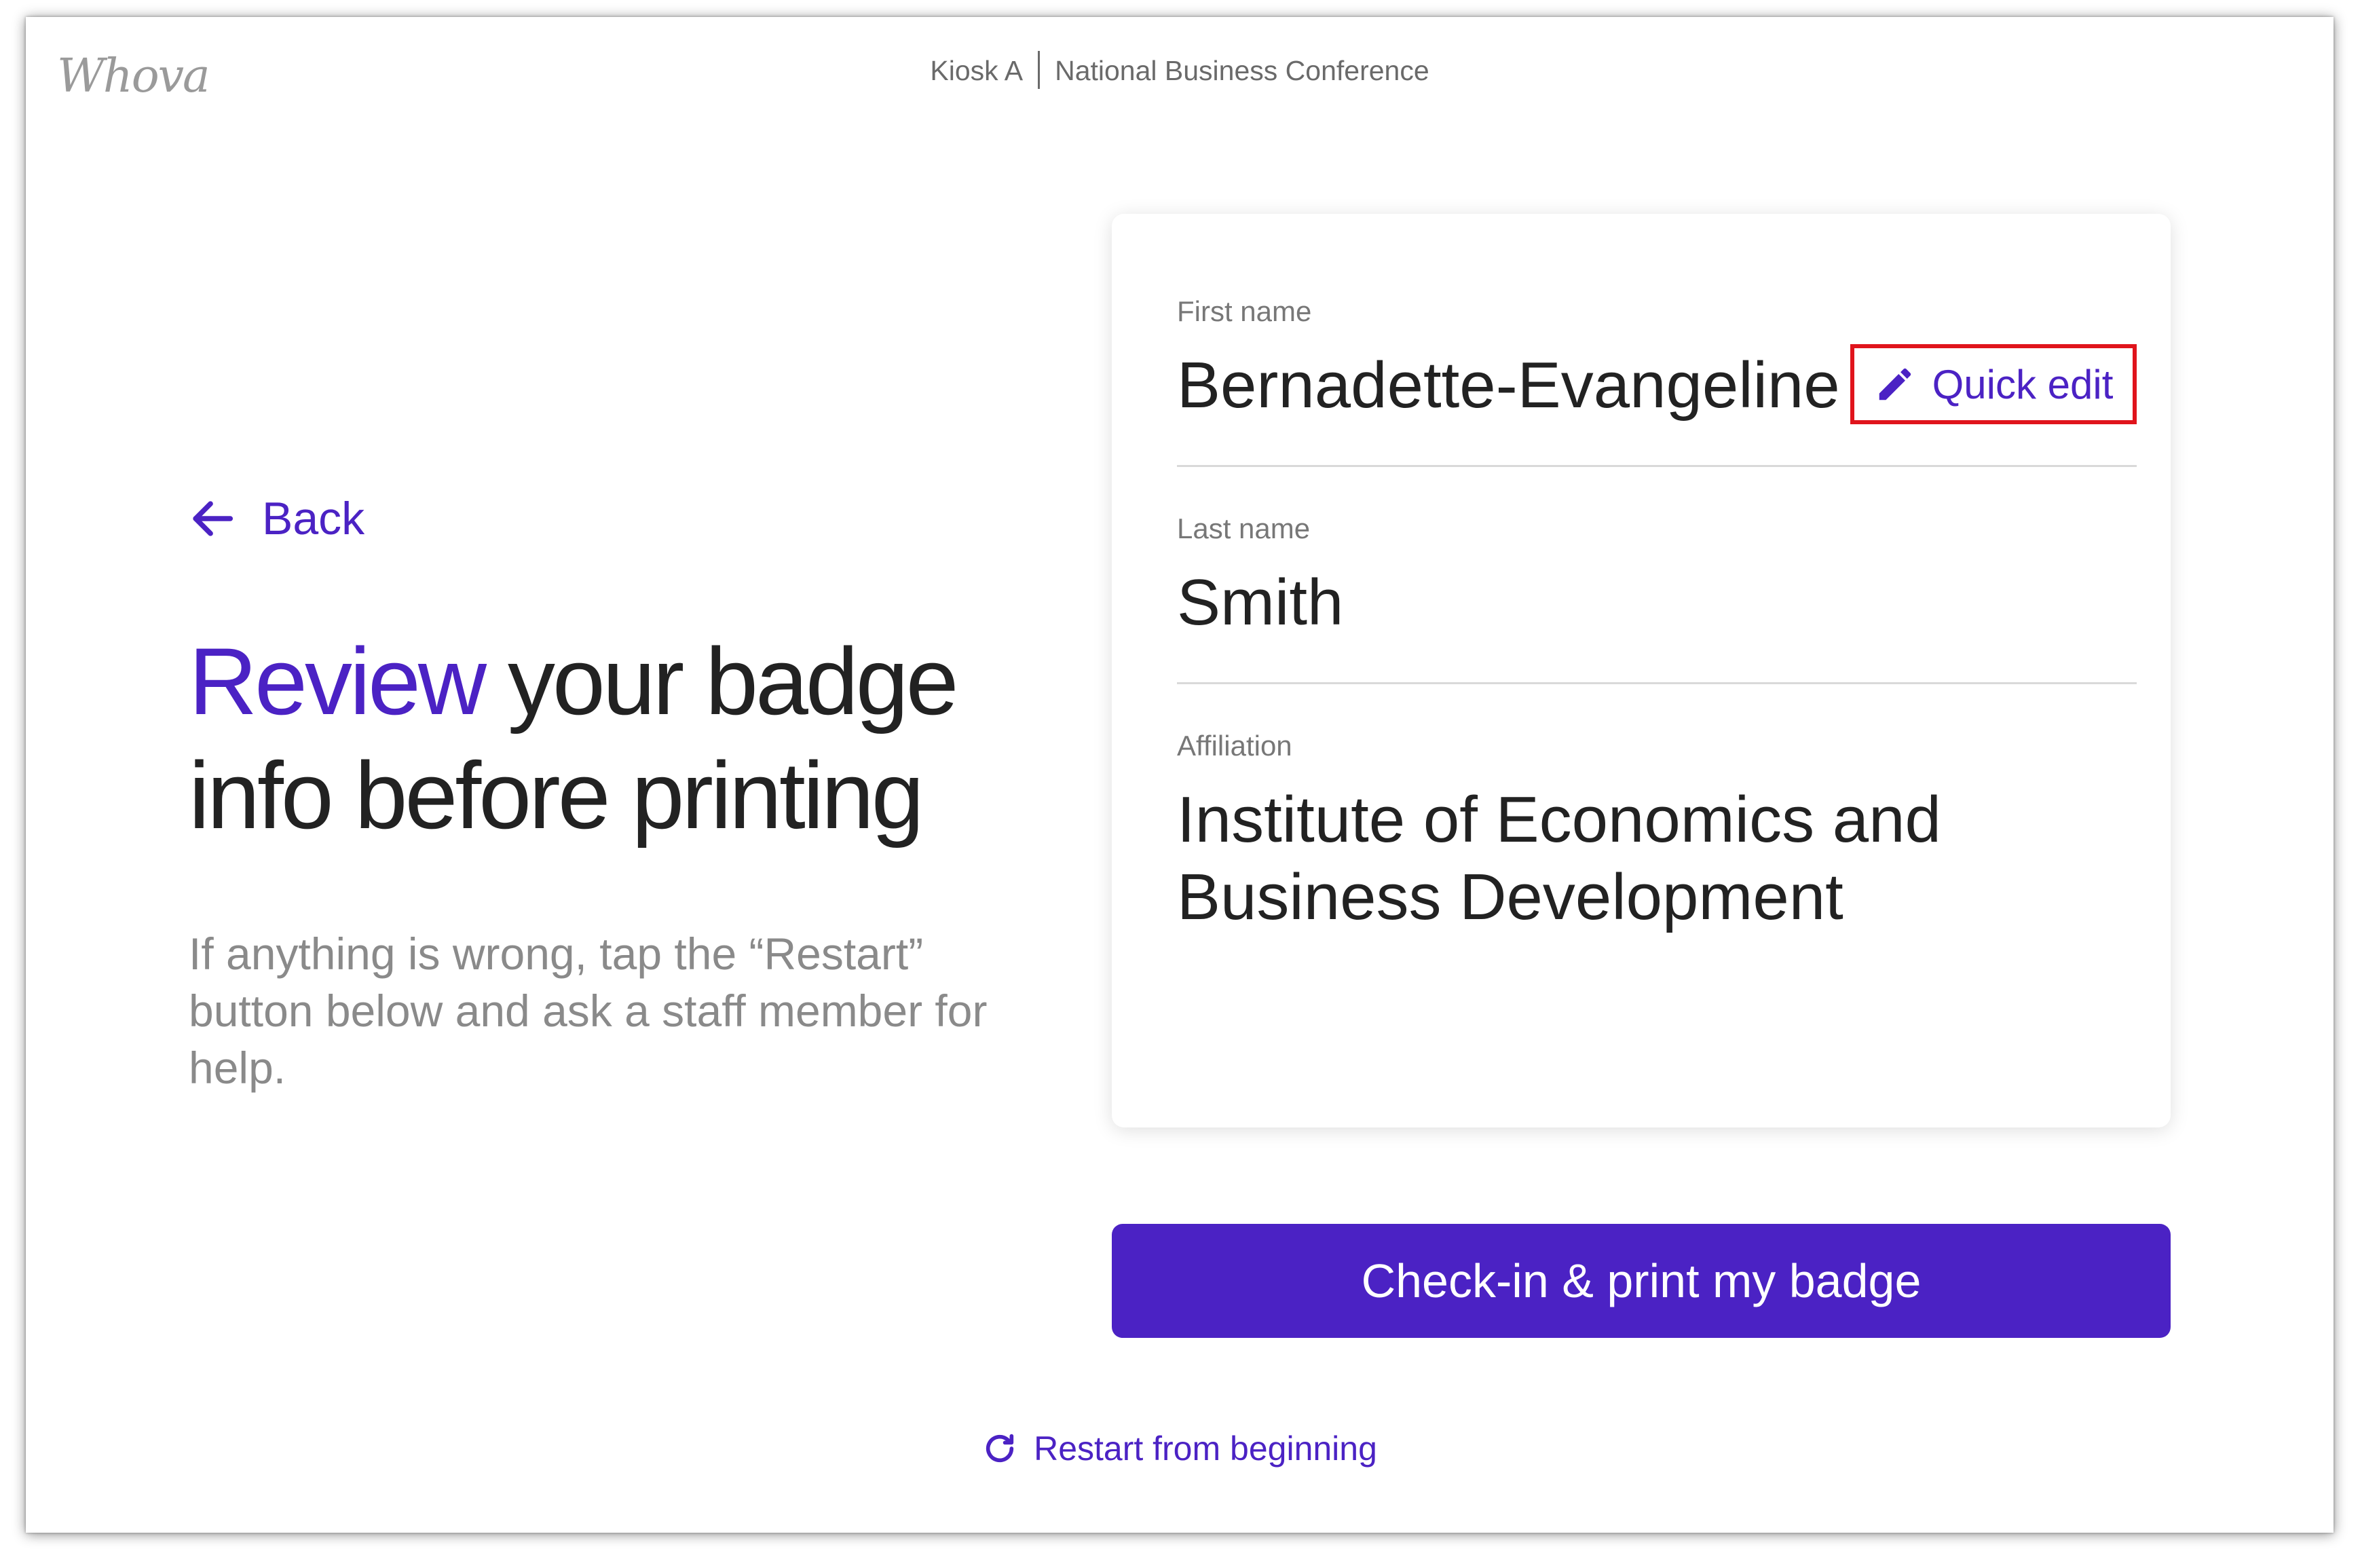 Image resolution: width=2360 pixels, height=1568 pixels. I want to click on quick-edit-button: Quick edit, so click(1994, 384).